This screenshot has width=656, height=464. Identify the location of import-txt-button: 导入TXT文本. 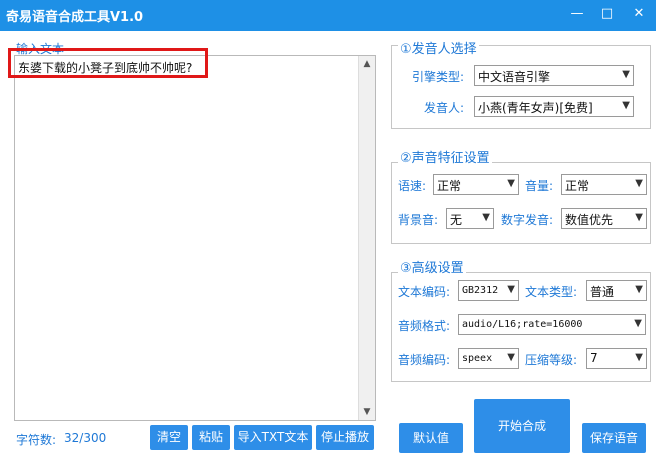
(273, 437).